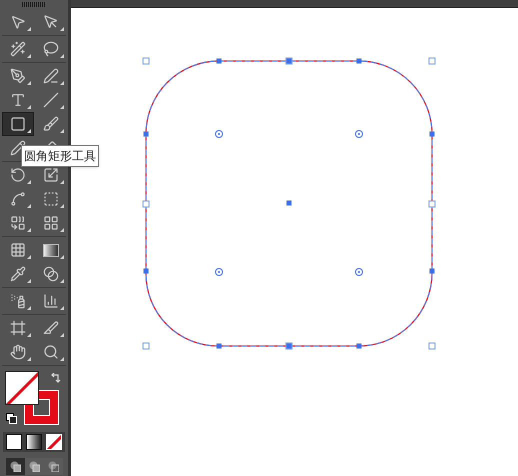  I want to click on scale-icon, so click(50, 175).